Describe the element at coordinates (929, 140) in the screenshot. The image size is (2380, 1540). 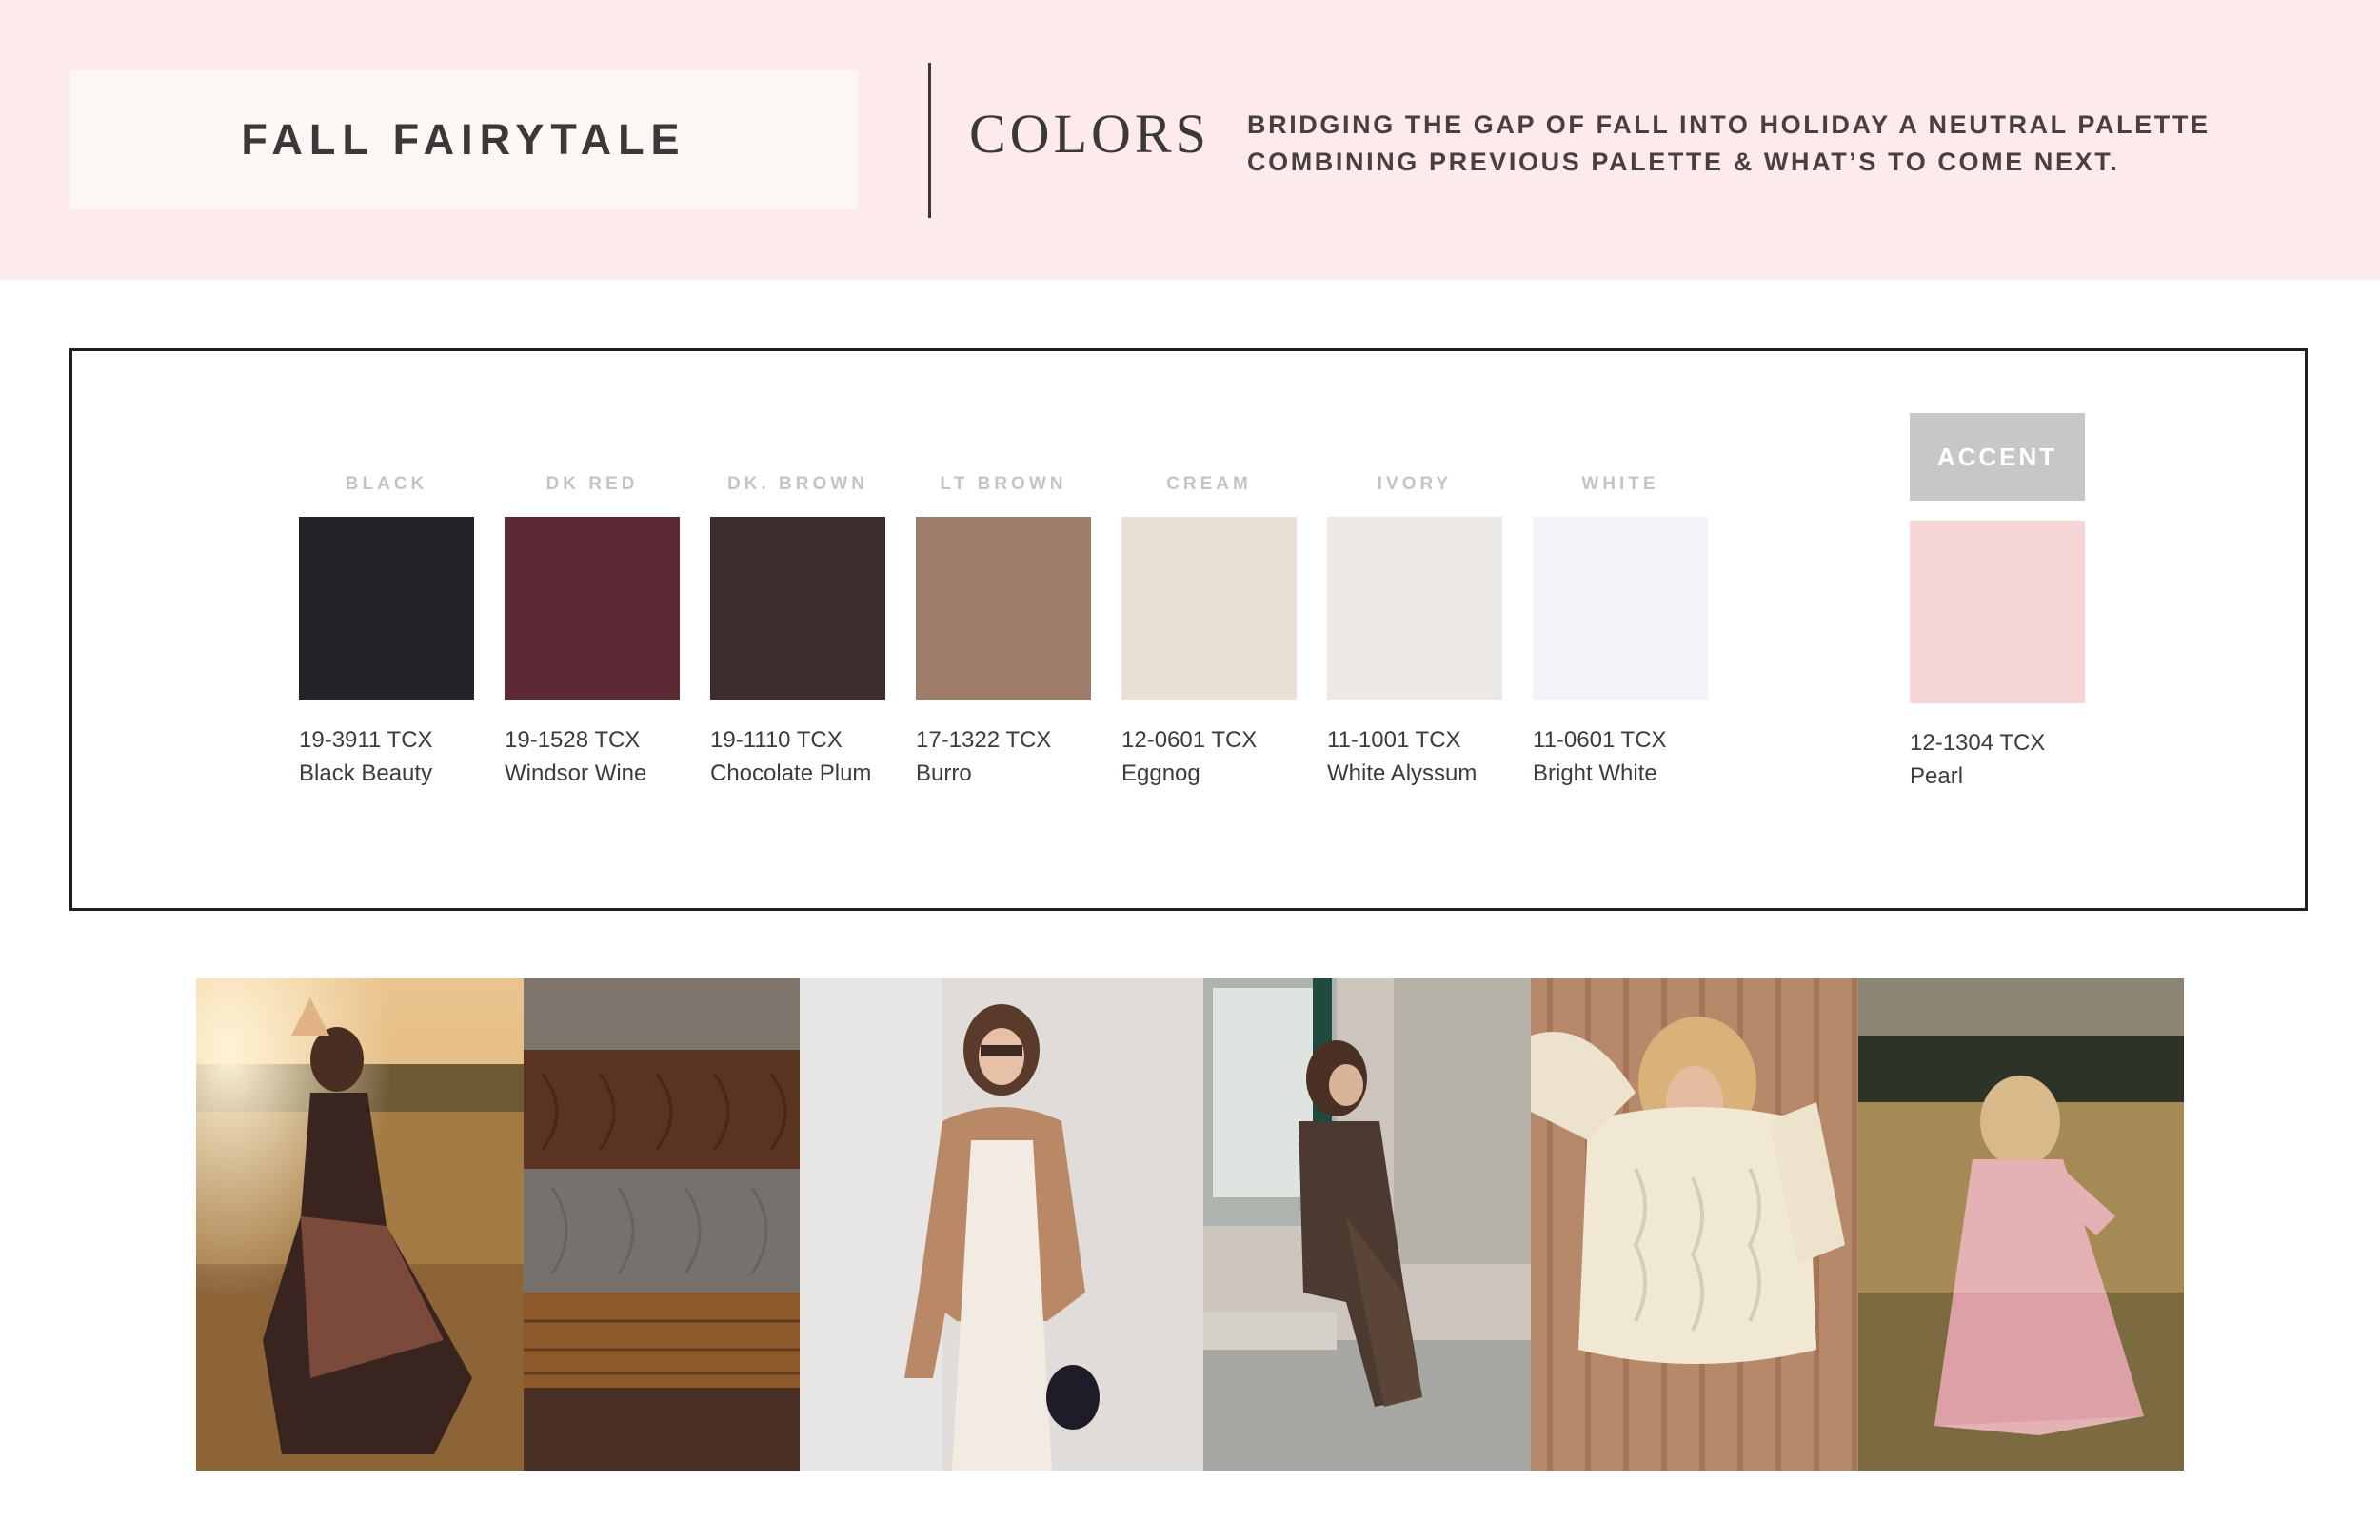
I see `header-divider` at that location.